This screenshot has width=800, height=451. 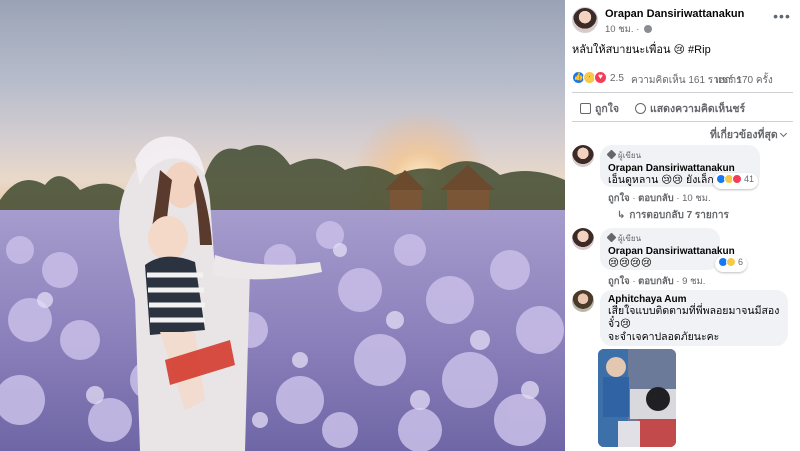 I want to click on comment-text: 😢😢😢😢, so click(x=630, y=263).